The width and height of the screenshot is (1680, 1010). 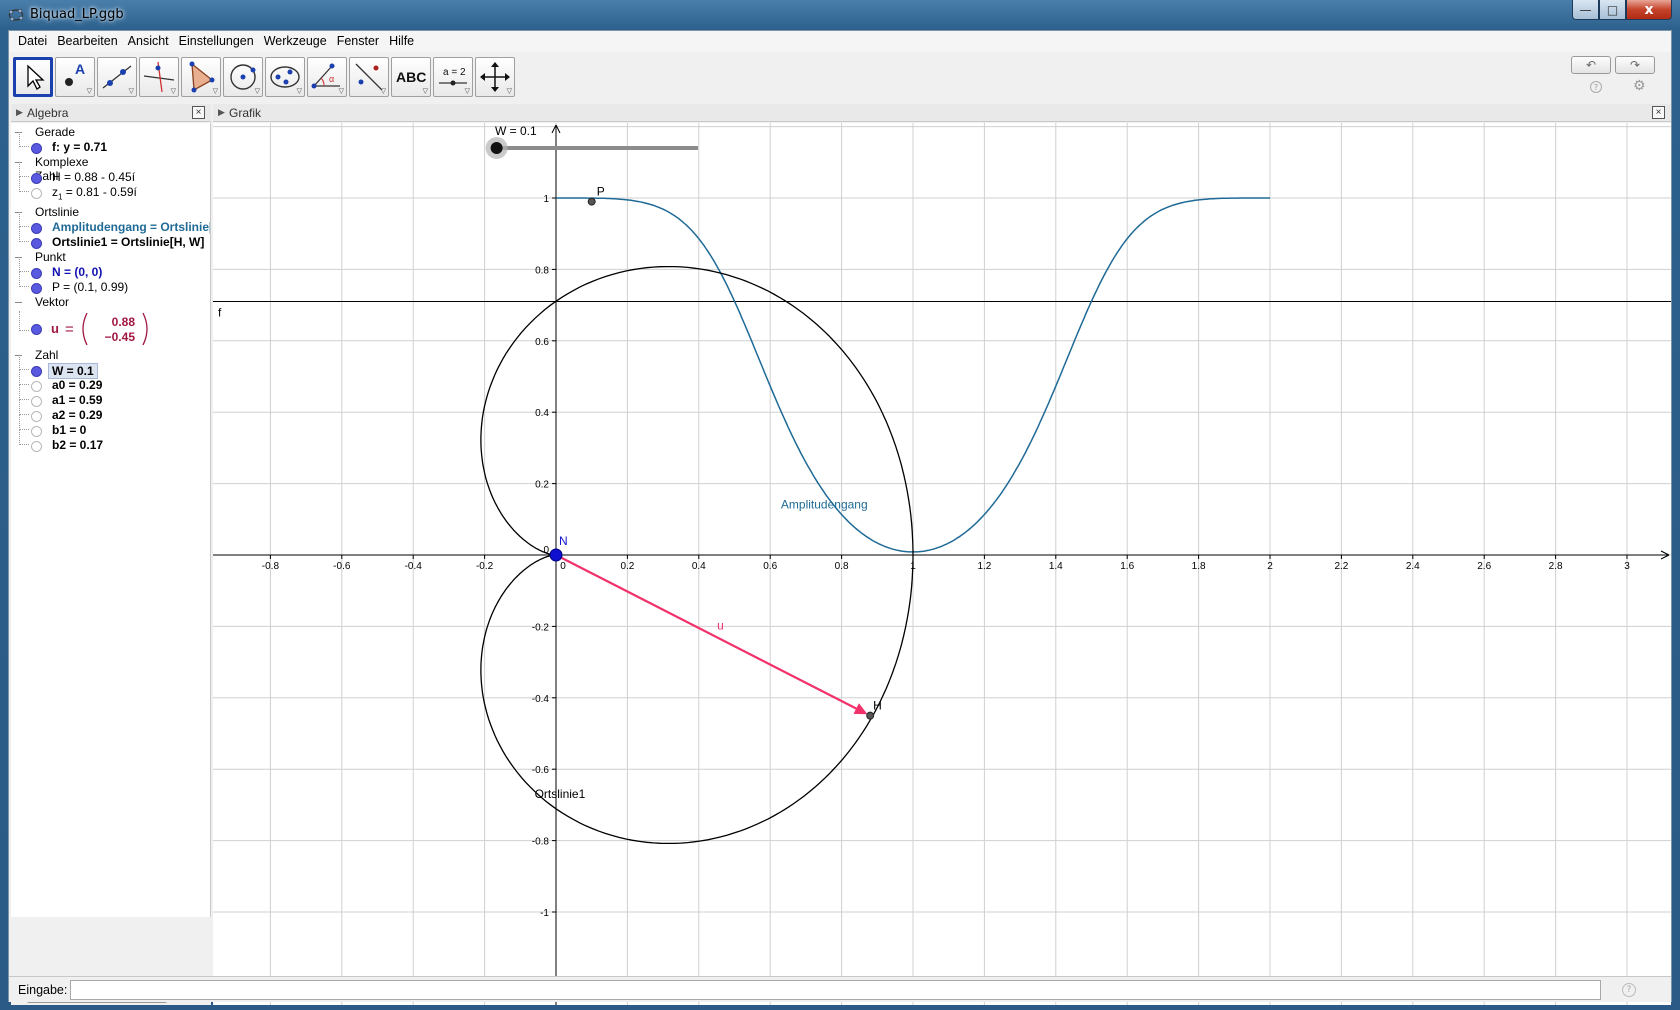 What do you see at coordinates (707, 632) in the screenshot?
I see `vector-u` at bounding box center [707, 632].